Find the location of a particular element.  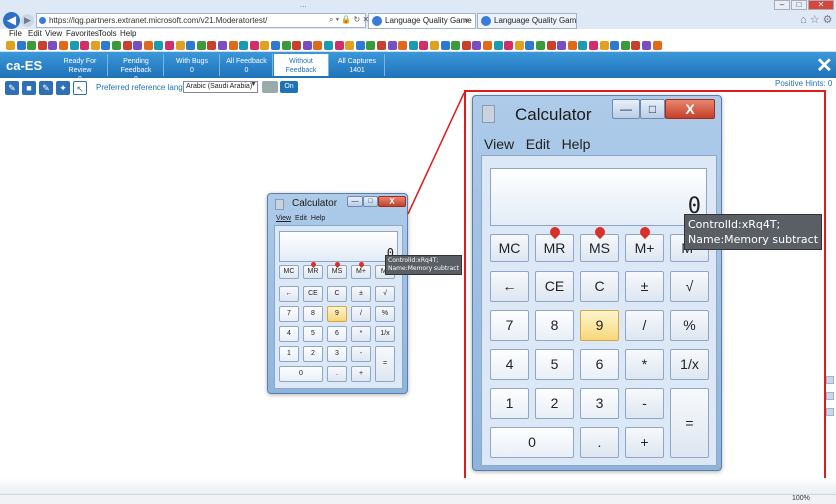

menu-favorites: Favorites is located at coordinates (82, 33).